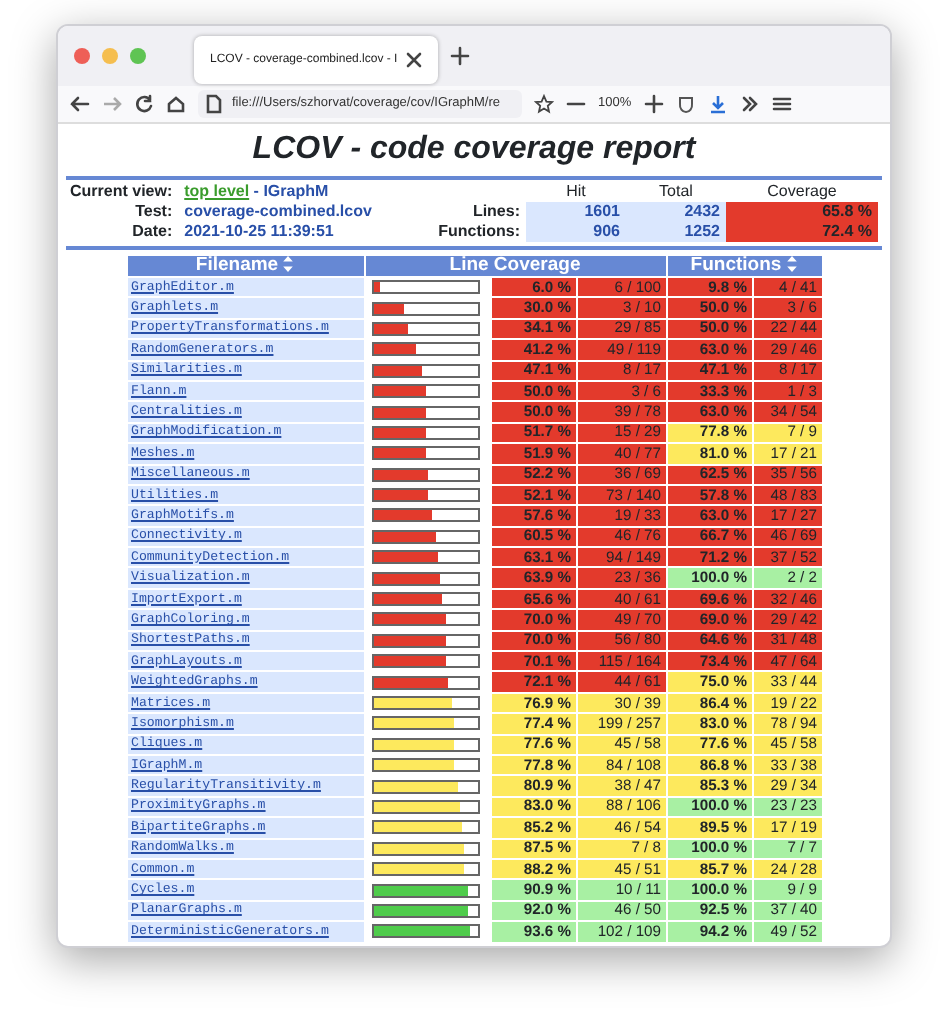  What do you see at coordinates (515, 266) in the screenshot?
I see `column-header: Line Coverage` at bounding box center [515, 266].